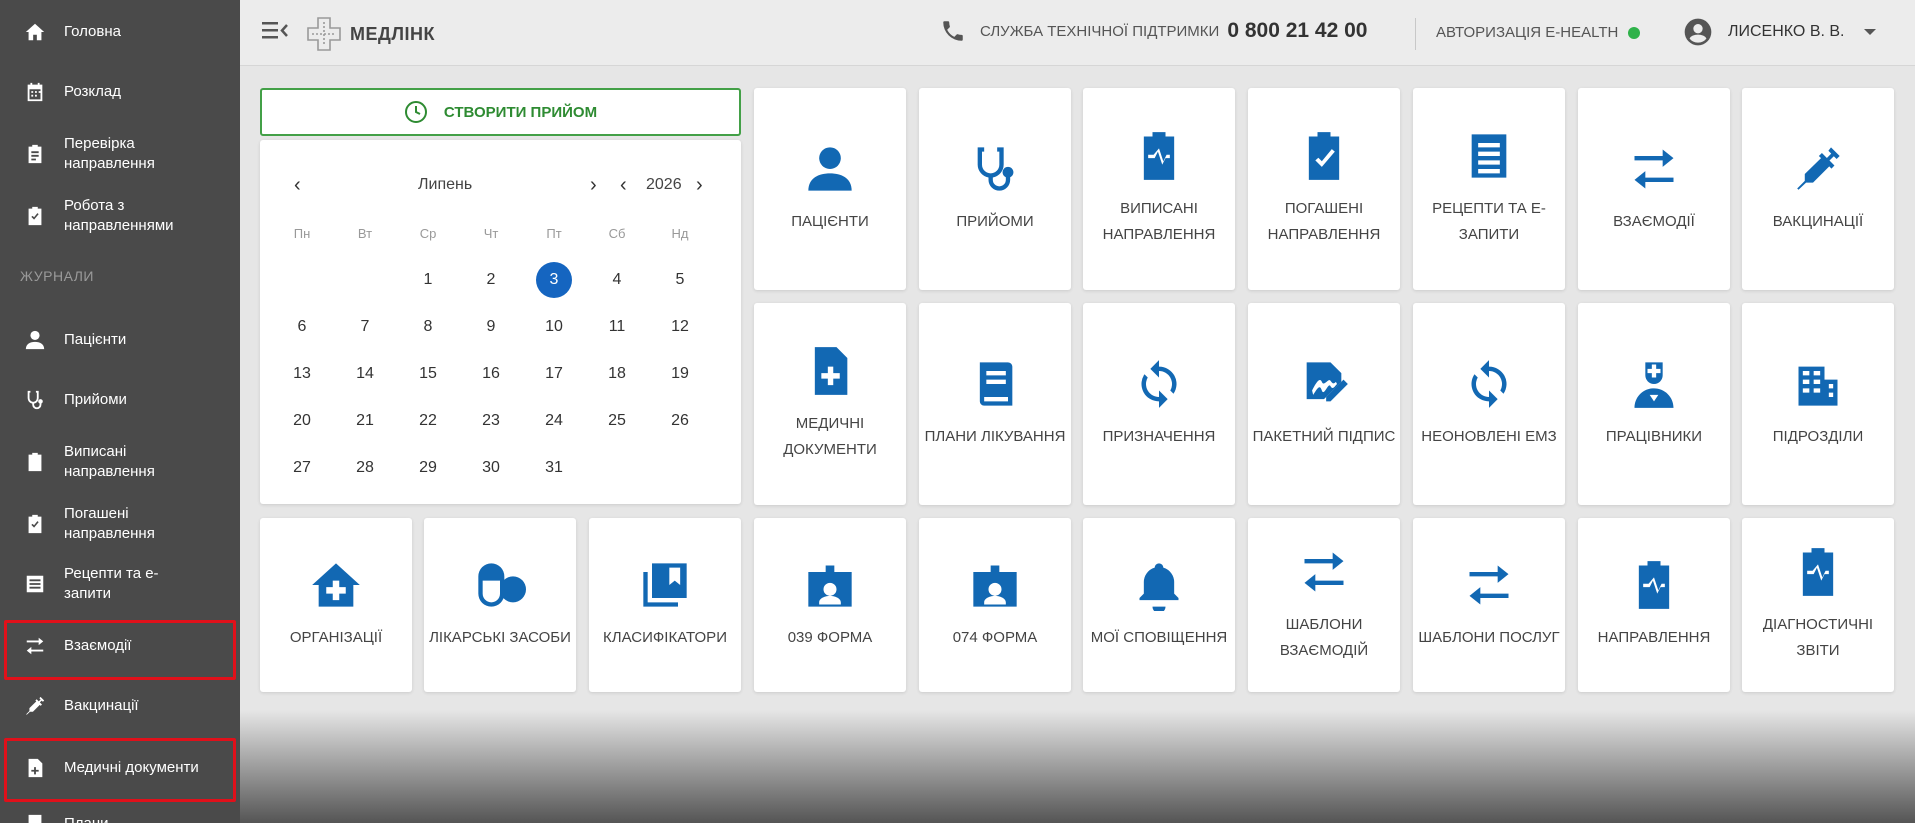 This screenshot has height=823, width=1915. Describe the element at coordinates (554, 374) in the screenshot. I see `calendar-day: 17` at that location.